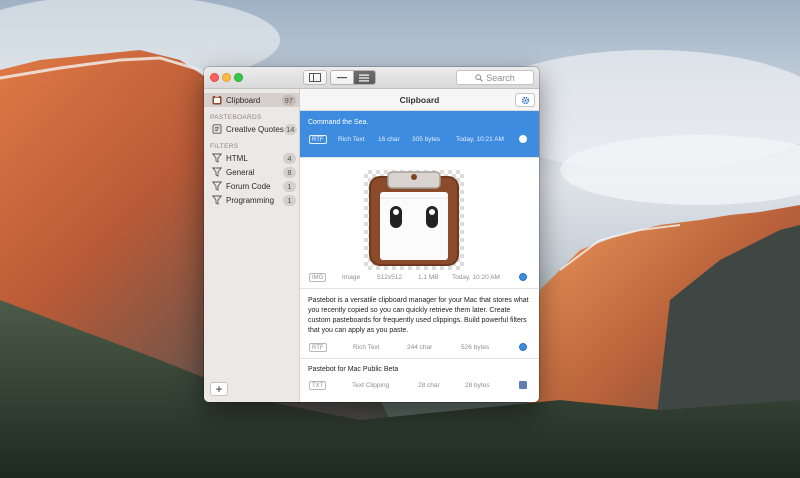  I want to click on sidebar-item-forum-code: Forum Code 1, so click(251, 186).